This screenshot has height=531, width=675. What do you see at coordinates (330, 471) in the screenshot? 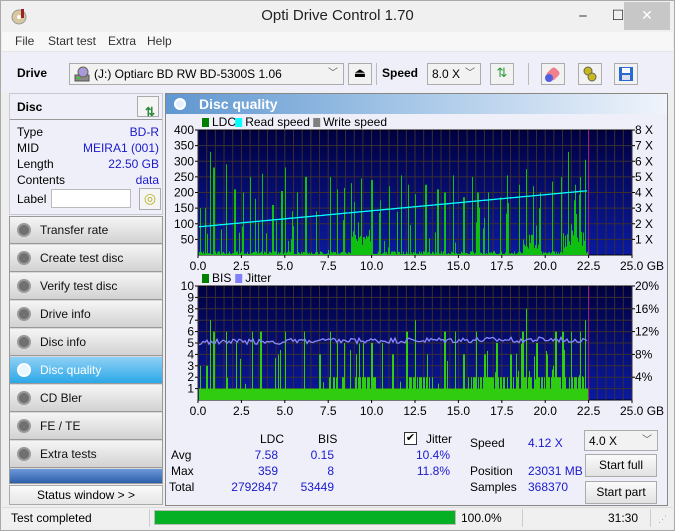
I see `max-bis: 8` at bounding box center [330, 471].